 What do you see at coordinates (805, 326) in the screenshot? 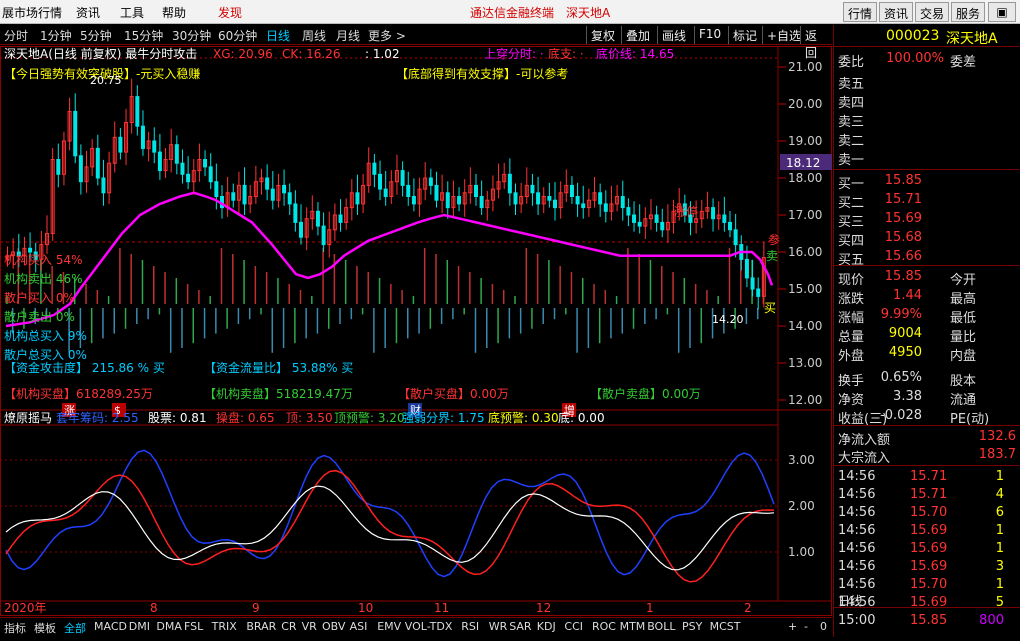
I see `price-tick: 14.00` at bounding box center [805, 326].